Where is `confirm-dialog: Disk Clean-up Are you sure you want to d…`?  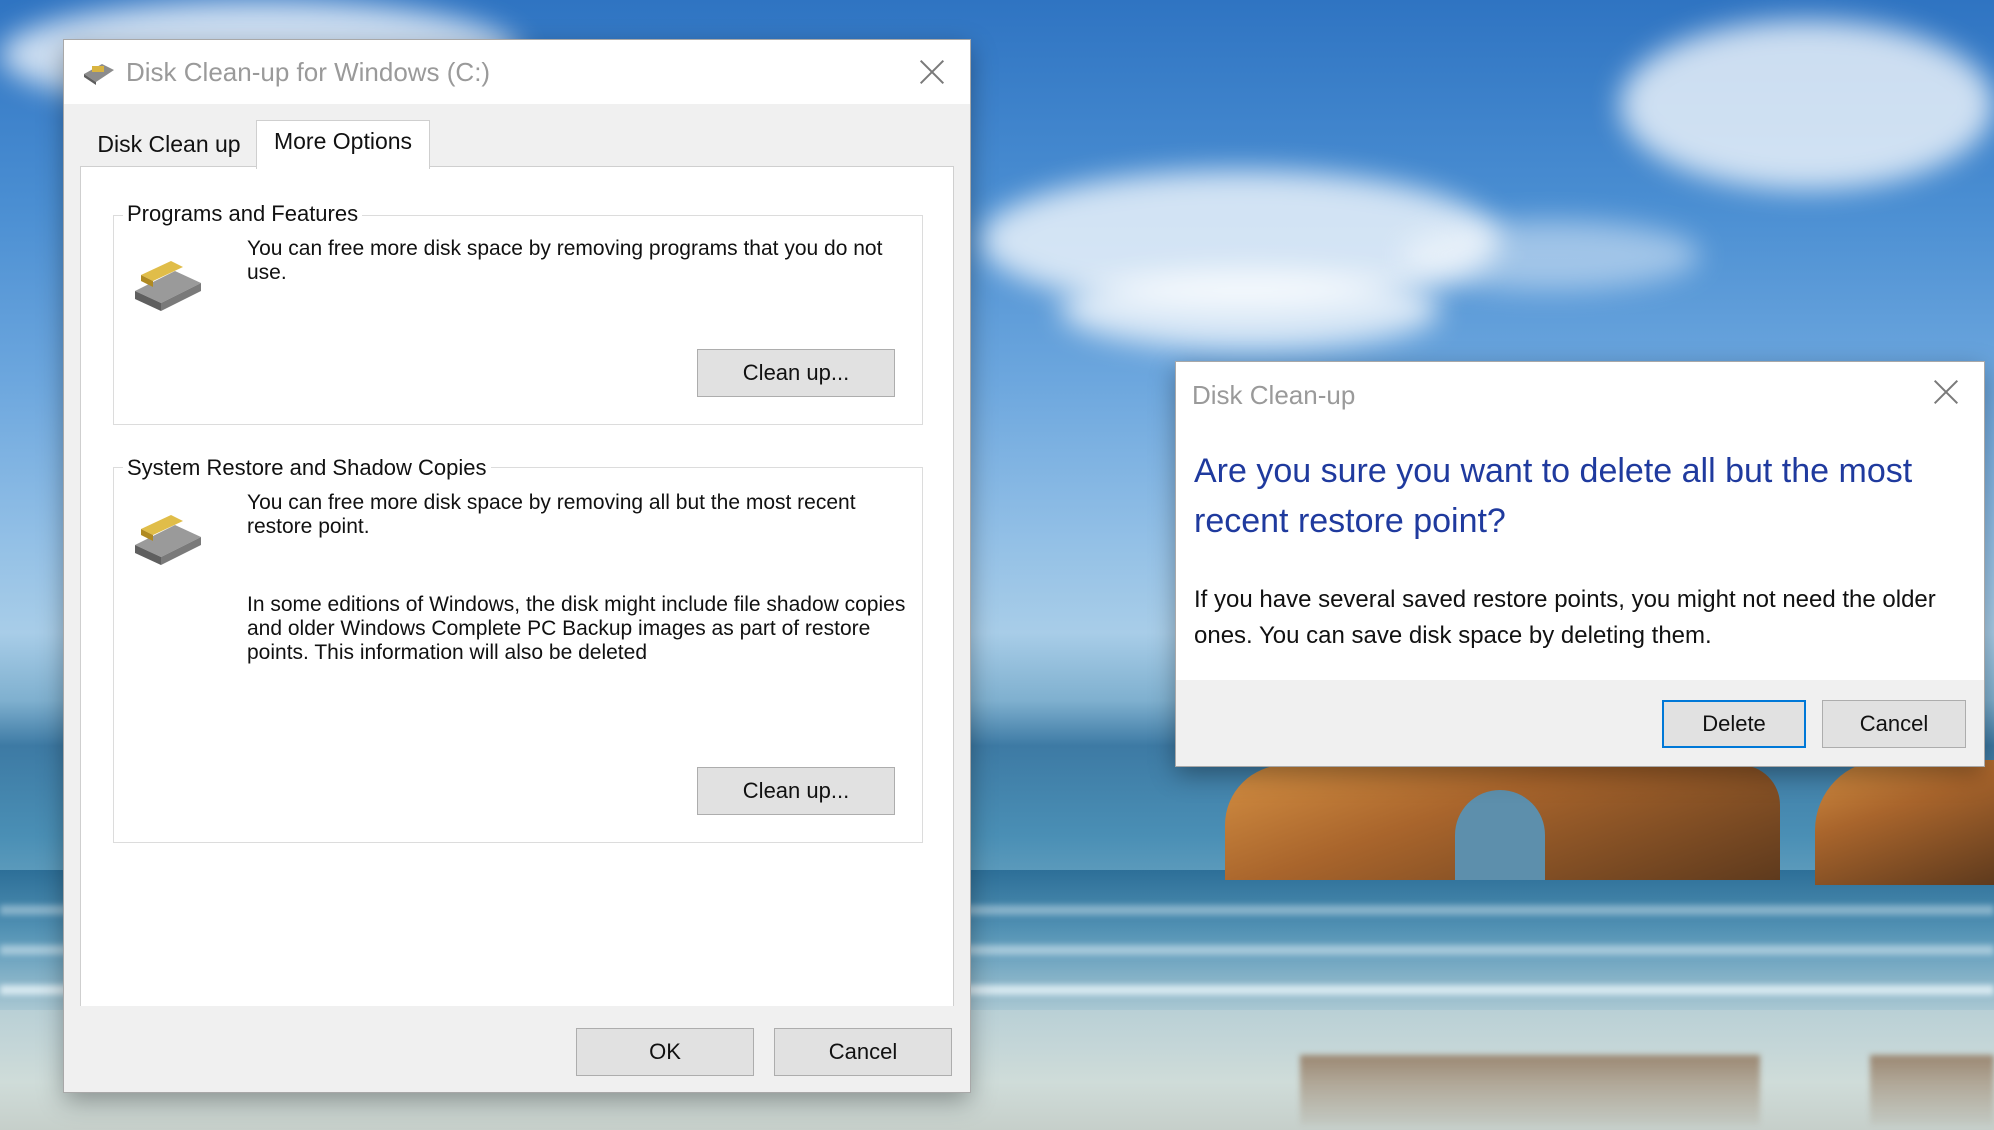
confirm-dialog: Disk Clean-up Are you sure you want to d… is located at coordinates (1580, 564).